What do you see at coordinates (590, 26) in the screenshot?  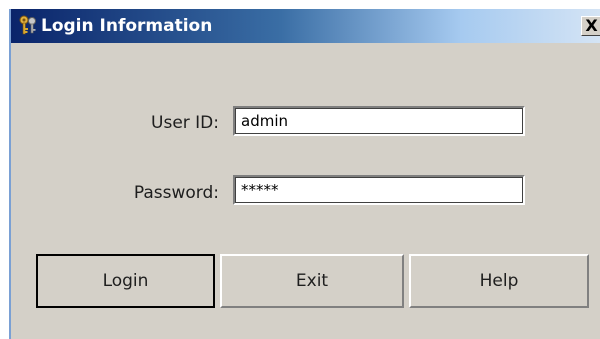 I see `close-button: X` at bounding box center [590, 26].